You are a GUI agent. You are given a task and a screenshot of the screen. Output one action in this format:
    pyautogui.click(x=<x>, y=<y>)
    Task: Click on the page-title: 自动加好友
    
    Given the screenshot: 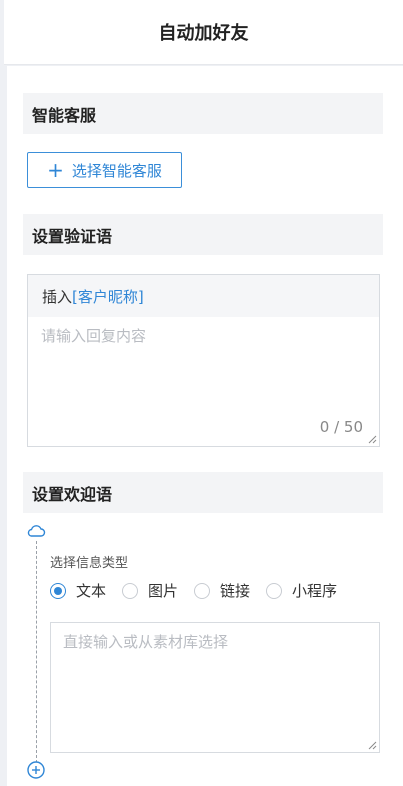 What is the action you would take?
    pyautogui.click(x=203, y=33)
    